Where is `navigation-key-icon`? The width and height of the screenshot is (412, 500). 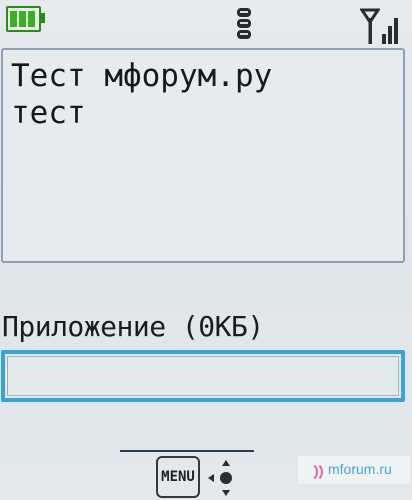
navigation-key-icon is located at coordinates (224, 478).